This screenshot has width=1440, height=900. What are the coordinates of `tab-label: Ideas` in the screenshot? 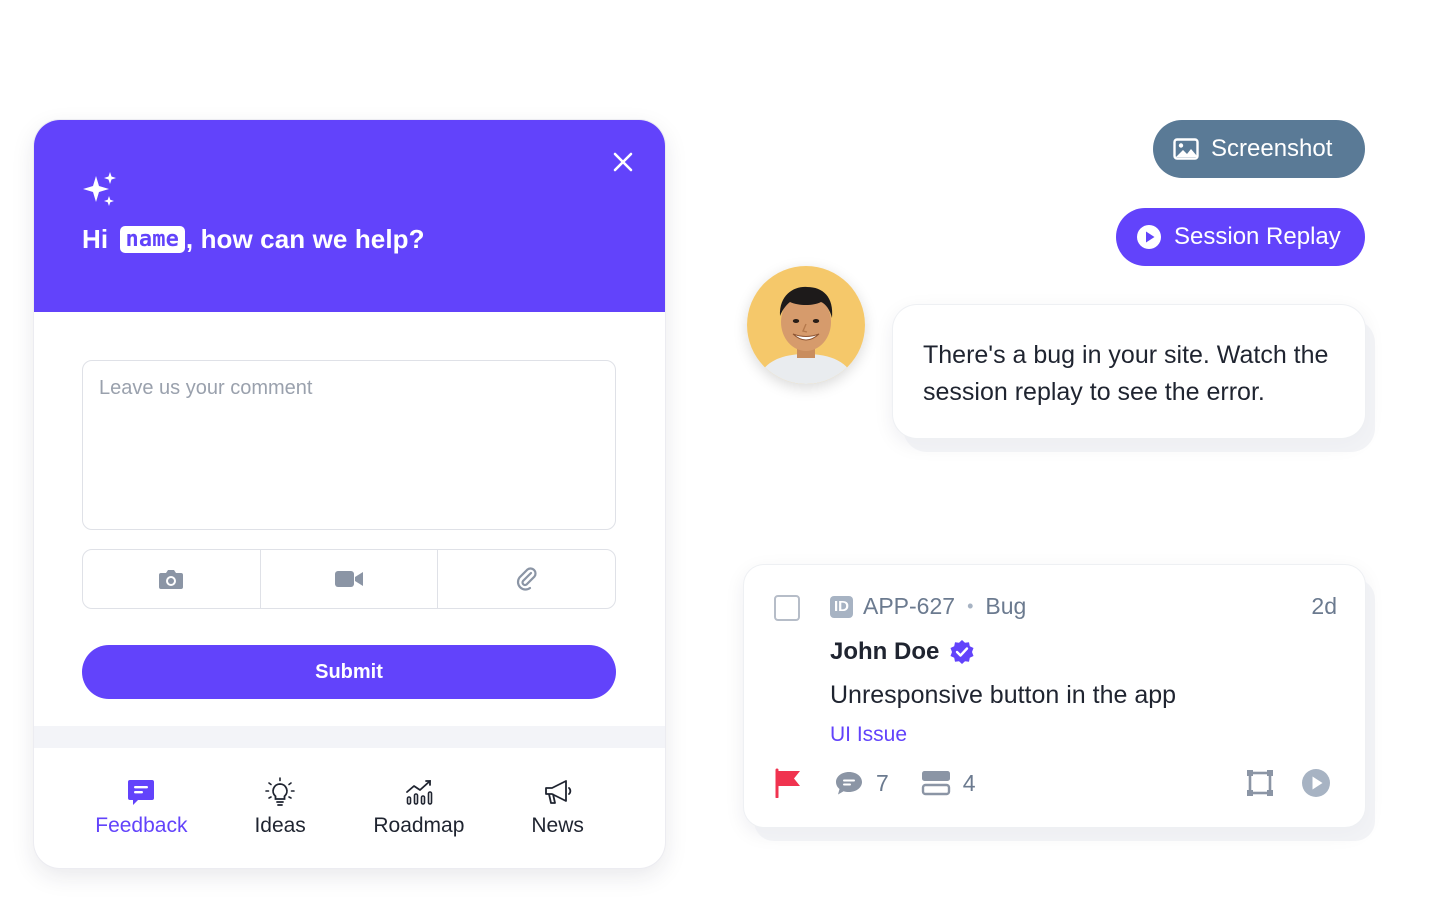 It's located at (280, 825).